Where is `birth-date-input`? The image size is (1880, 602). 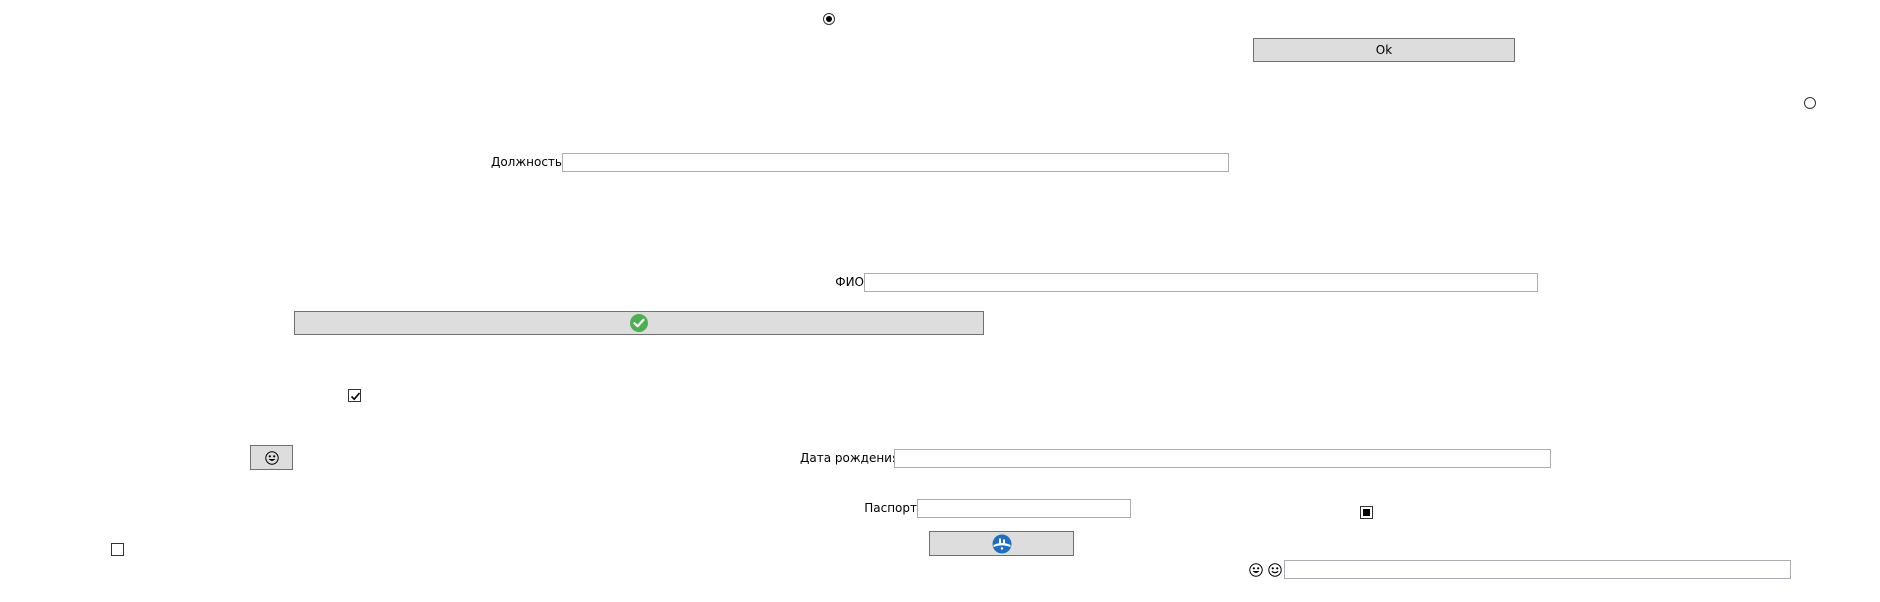 birth-date-input is located at coordinates (1222, 458).